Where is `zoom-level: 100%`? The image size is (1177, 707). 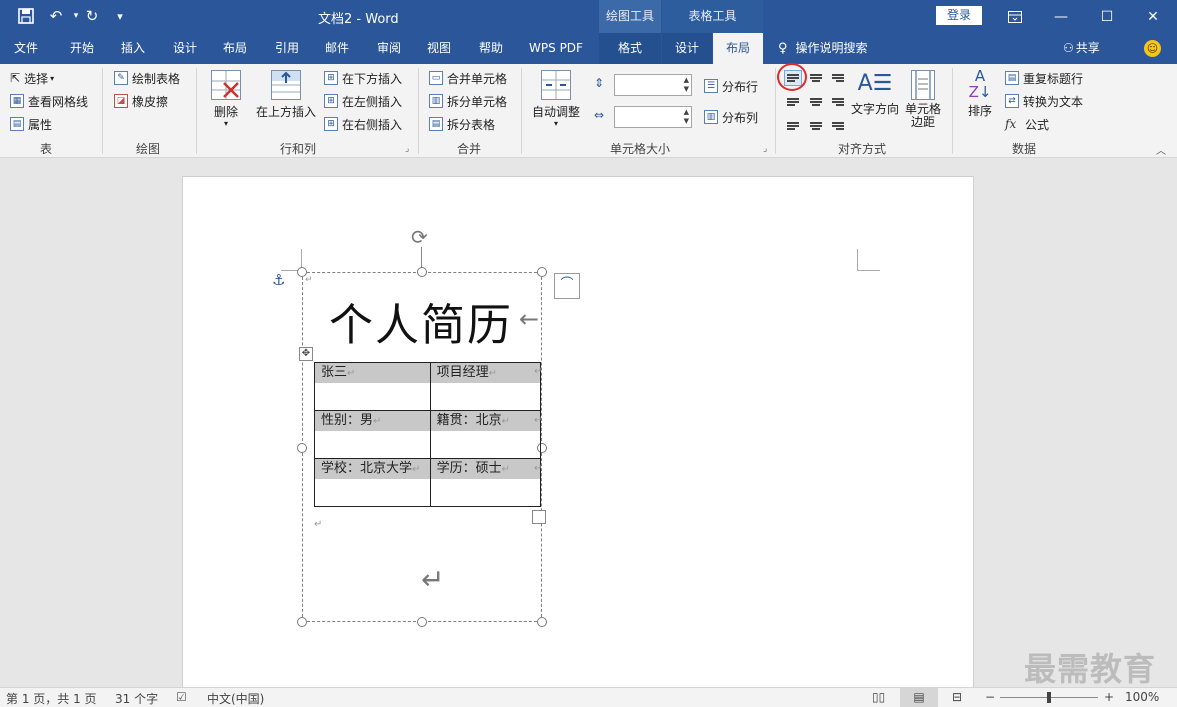
zoom-level: 100% is located at coordinates (1142, 697).